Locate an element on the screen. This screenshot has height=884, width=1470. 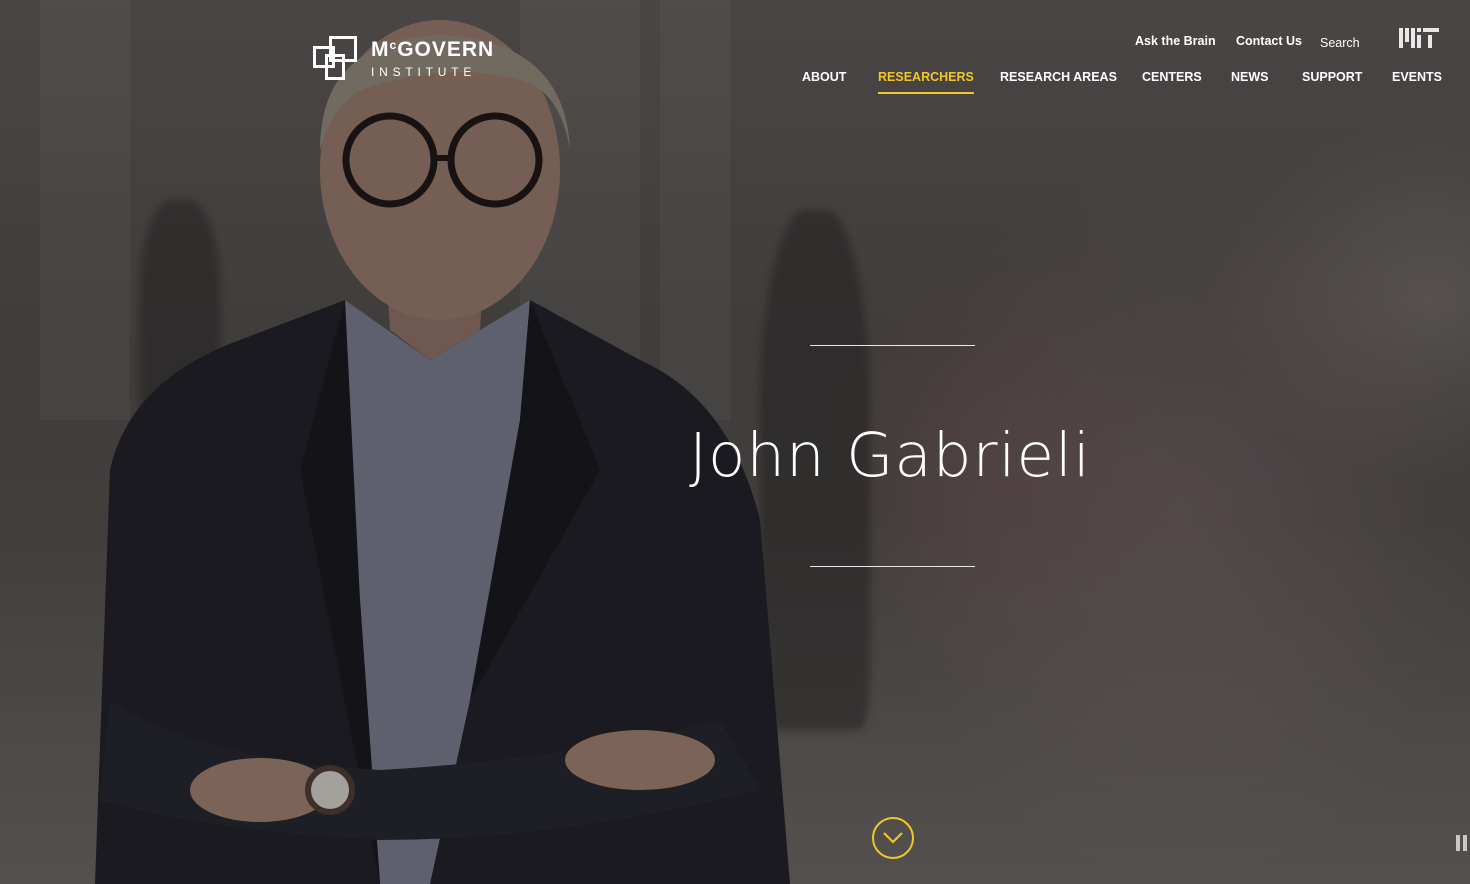
pause-video-button is located at coordinates (1462, 843).